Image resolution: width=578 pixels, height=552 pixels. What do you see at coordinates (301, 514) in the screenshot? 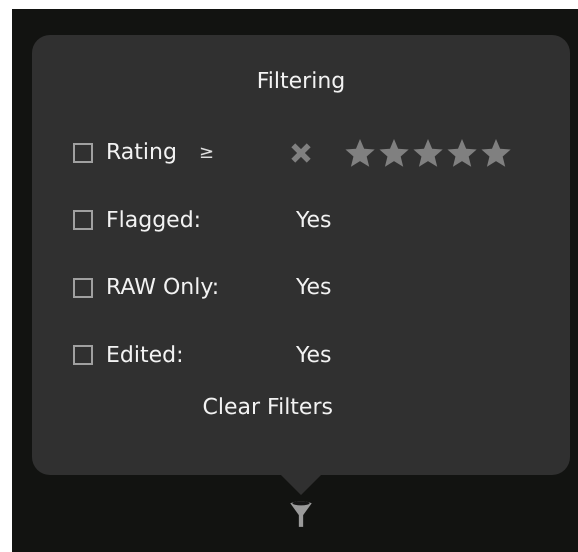
I see `funnel-icon` at bounding box center [301, 514].